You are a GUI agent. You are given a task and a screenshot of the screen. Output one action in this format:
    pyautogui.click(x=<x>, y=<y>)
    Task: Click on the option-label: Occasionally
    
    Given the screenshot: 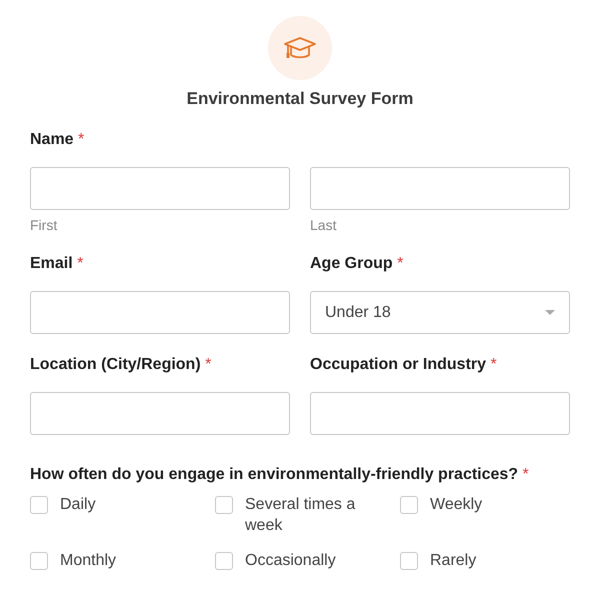 What is the action you would take?
    pyautogui.click(x=291, y=561)
    